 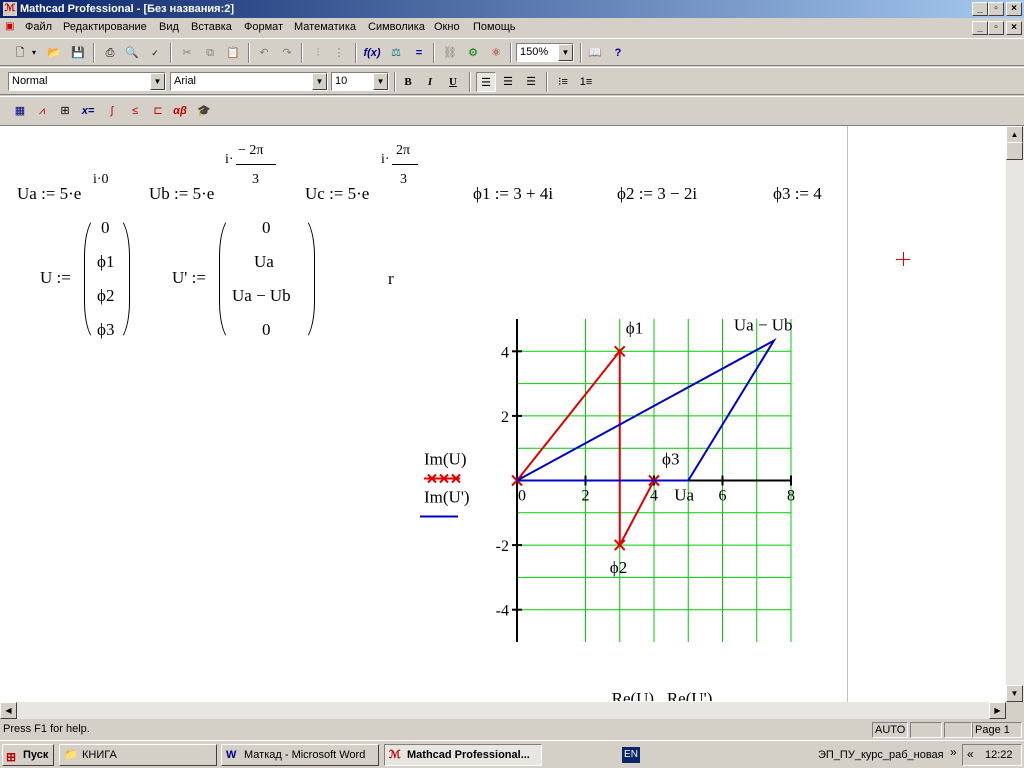 I want to click on scroll-up-icon: ▲, so click(x=1014, y=134).